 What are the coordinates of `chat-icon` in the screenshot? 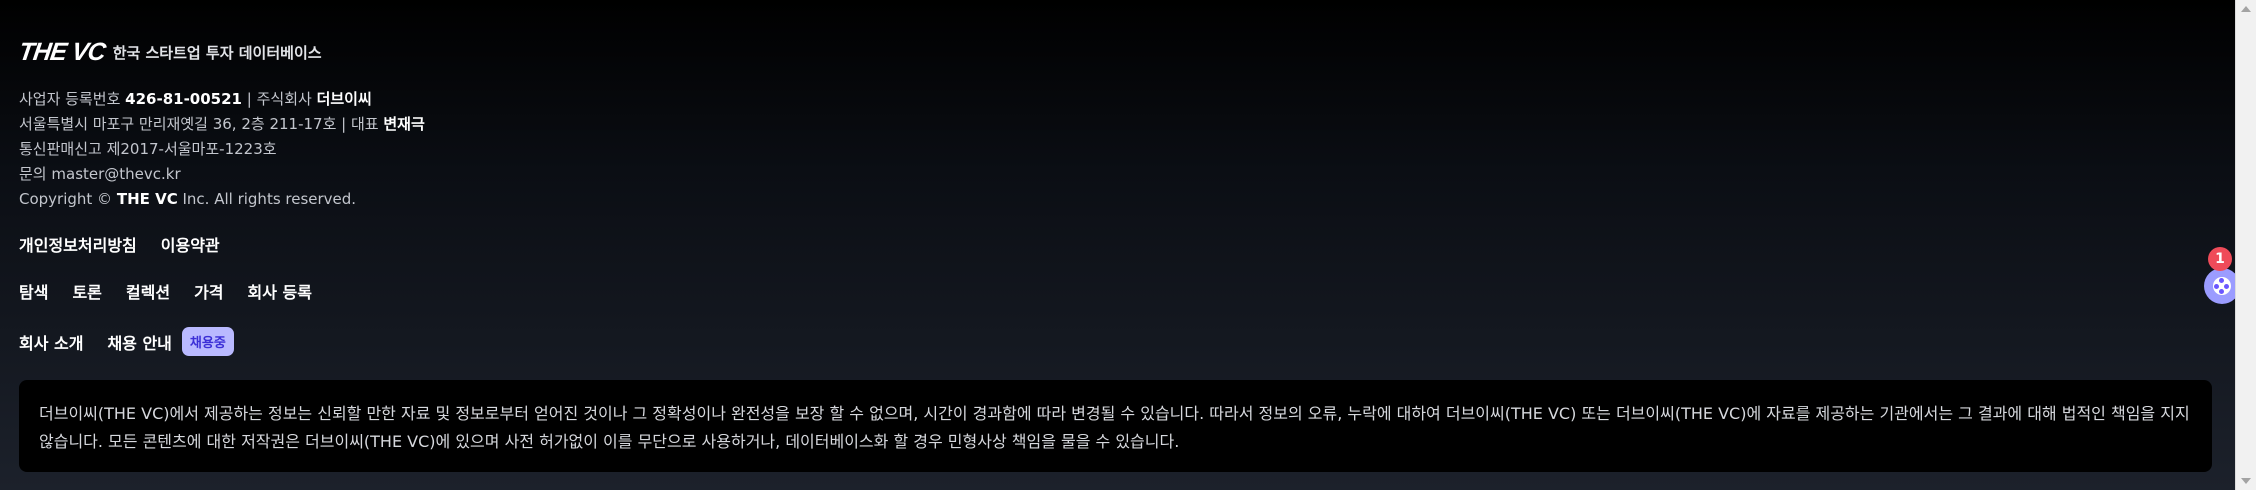 It's located at (2222, 286).